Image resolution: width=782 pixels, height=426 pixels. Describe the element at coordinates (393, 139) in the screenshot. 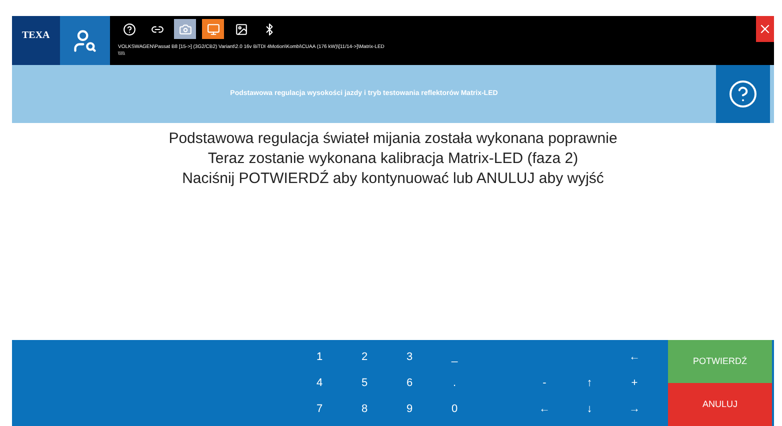

I see `message-text: Podstawowa regulacja świateł mijania została wykonana poprawnie` at that location.